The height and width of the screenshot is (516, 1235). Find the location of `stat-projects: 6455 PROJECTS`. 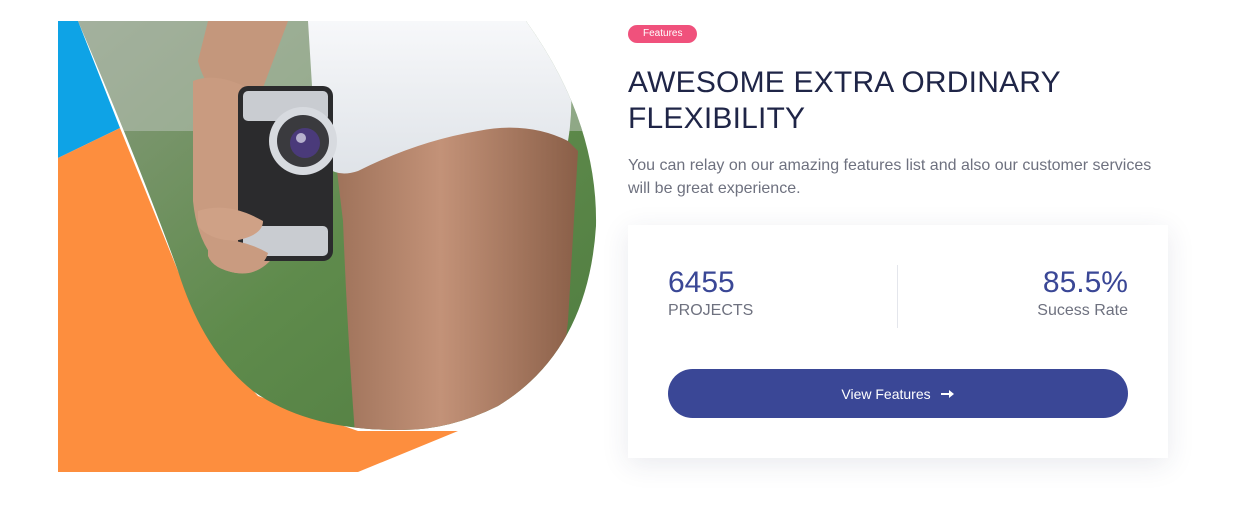

stat-projects: 6455 PROJECTS is located at coordinates (710, 293).